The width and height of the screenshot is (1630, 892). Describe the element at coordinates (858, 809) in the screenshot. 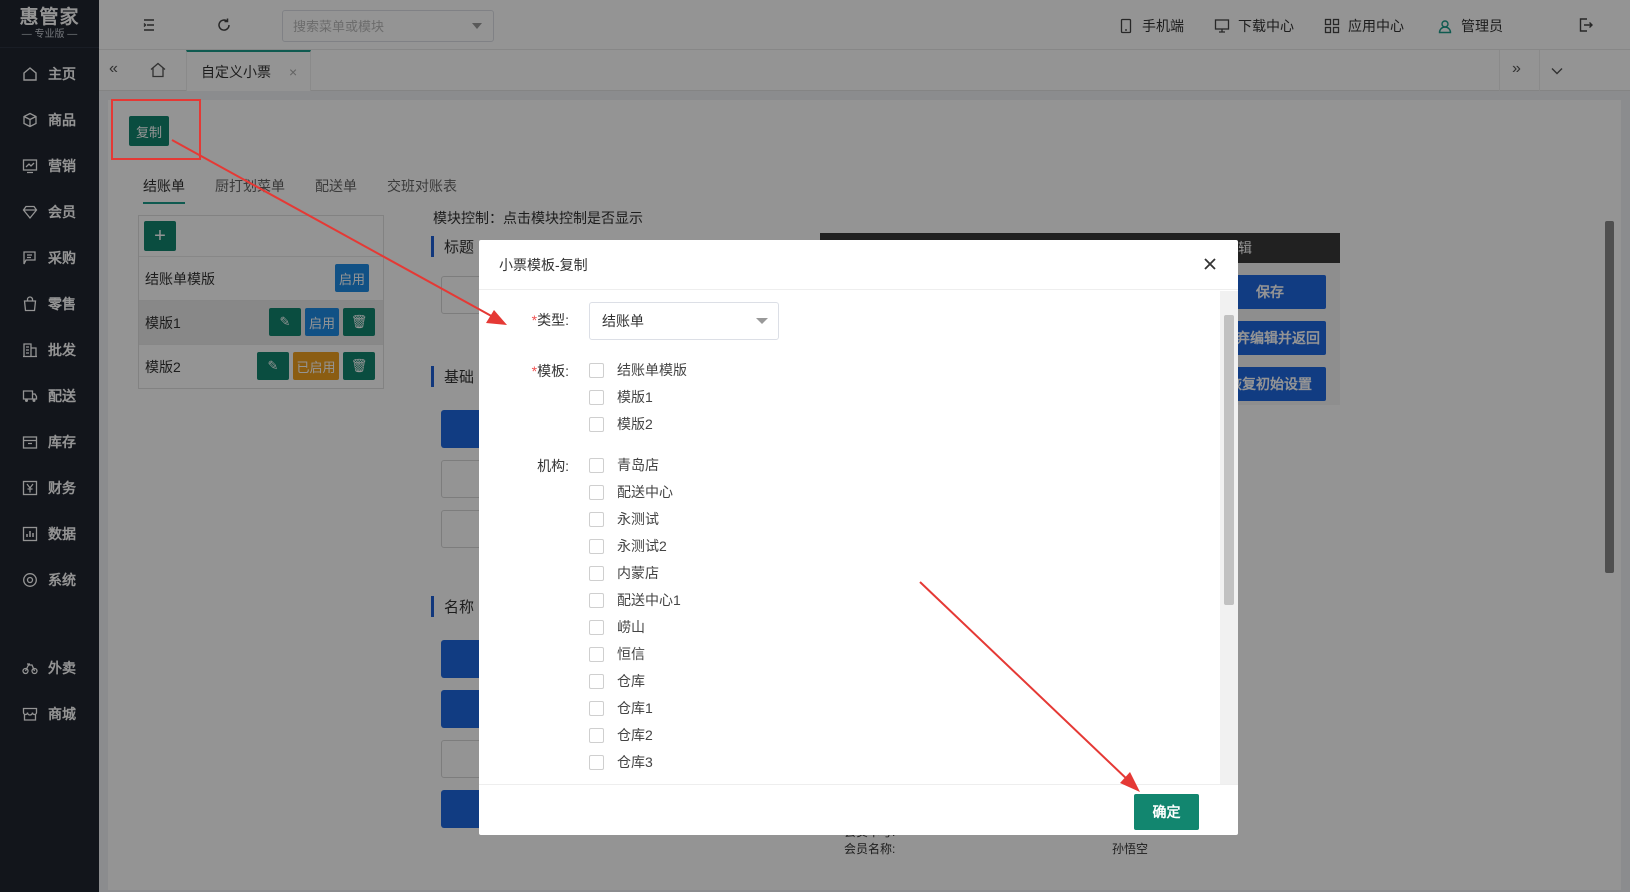

I see `dialog-footer: 确定` at that location.